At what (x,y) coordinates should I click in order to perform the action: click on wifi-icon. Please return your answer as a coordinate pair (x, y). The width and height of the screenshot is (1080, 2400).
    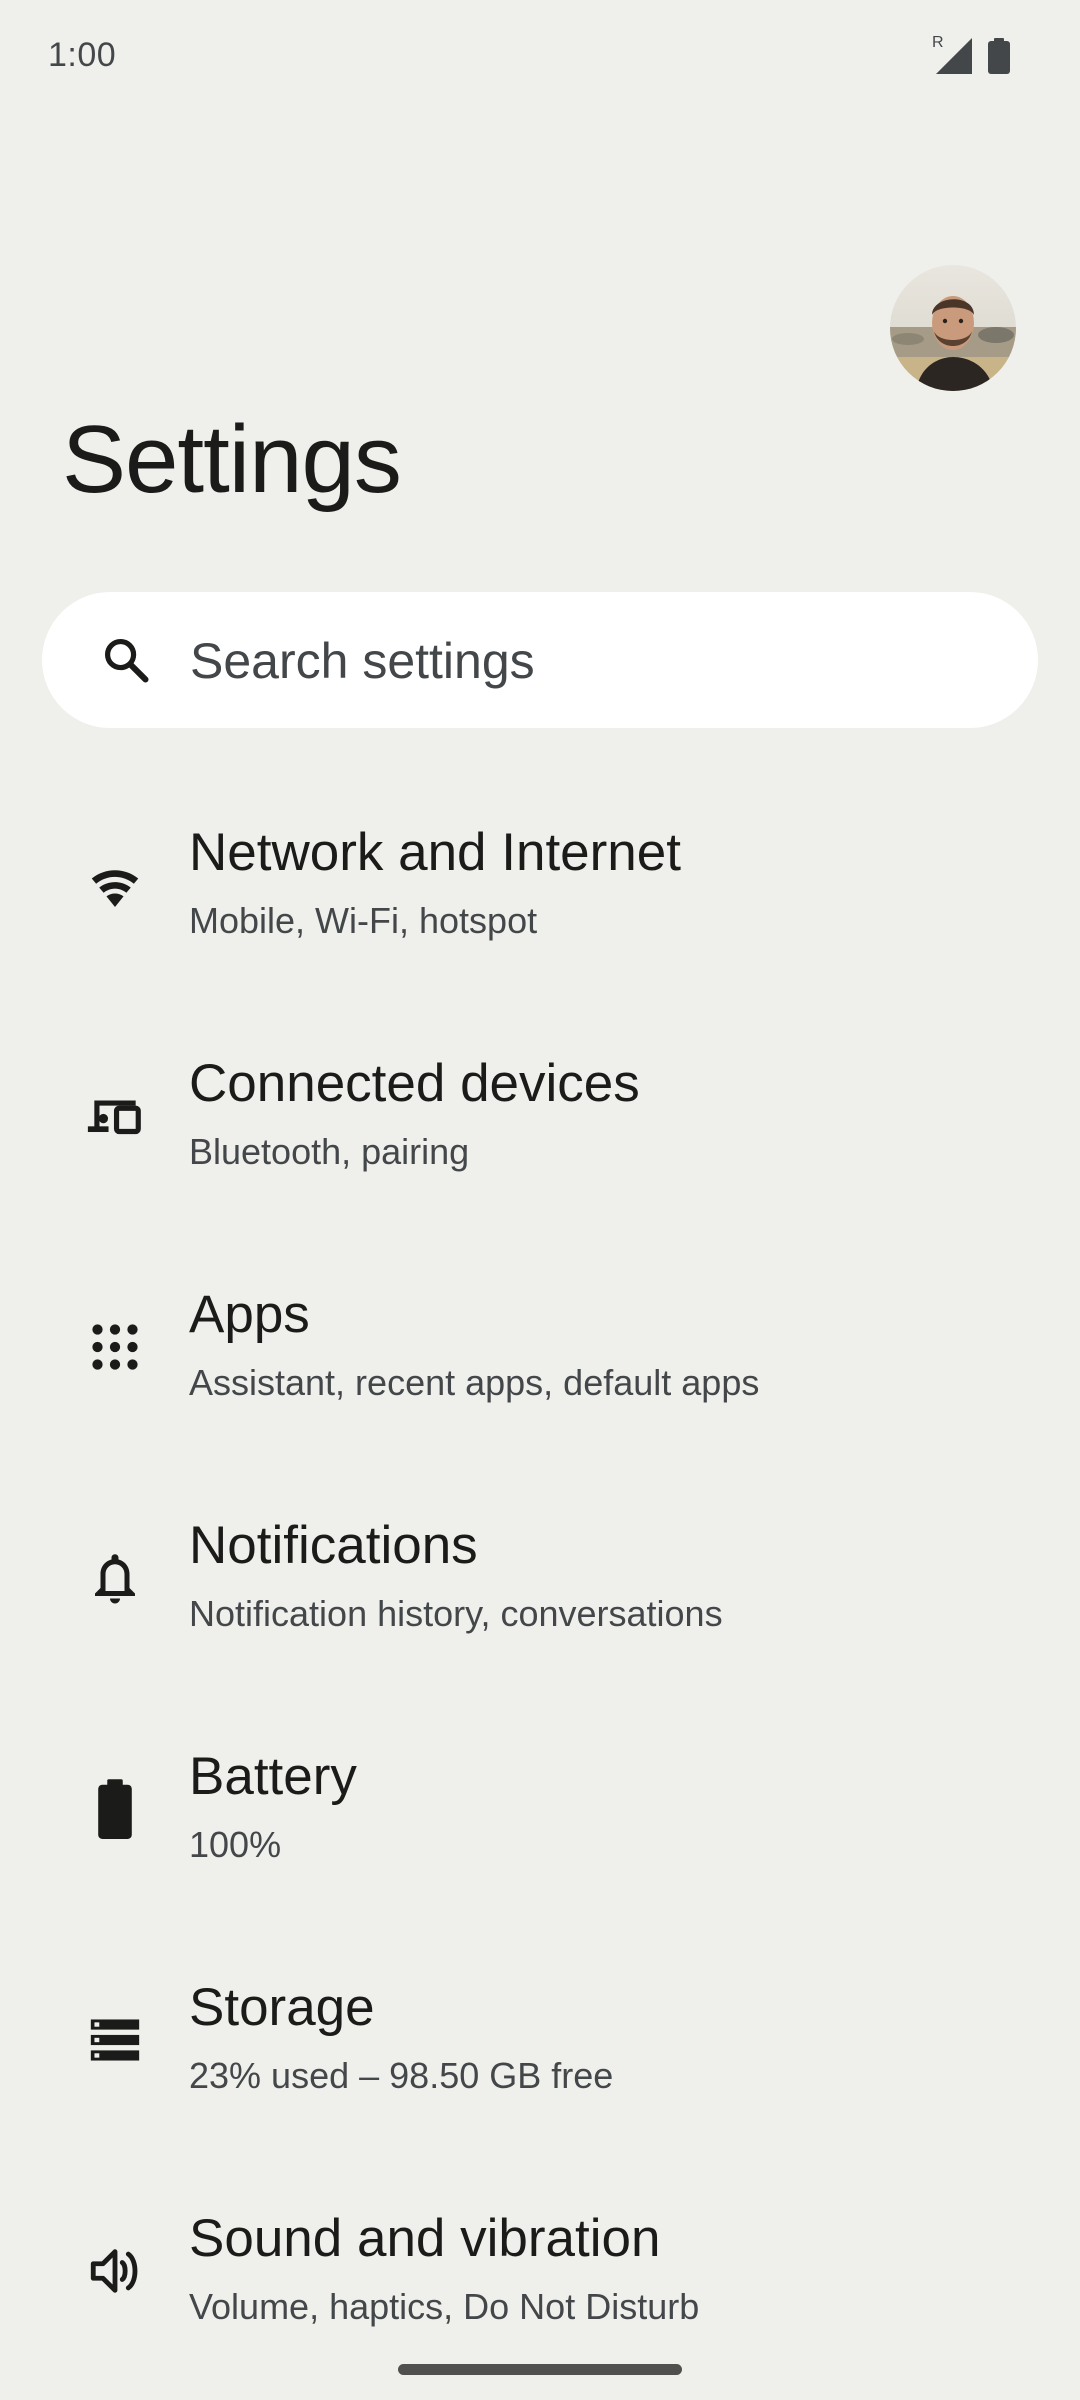
    Looking at the image, I should click on (115, 885).